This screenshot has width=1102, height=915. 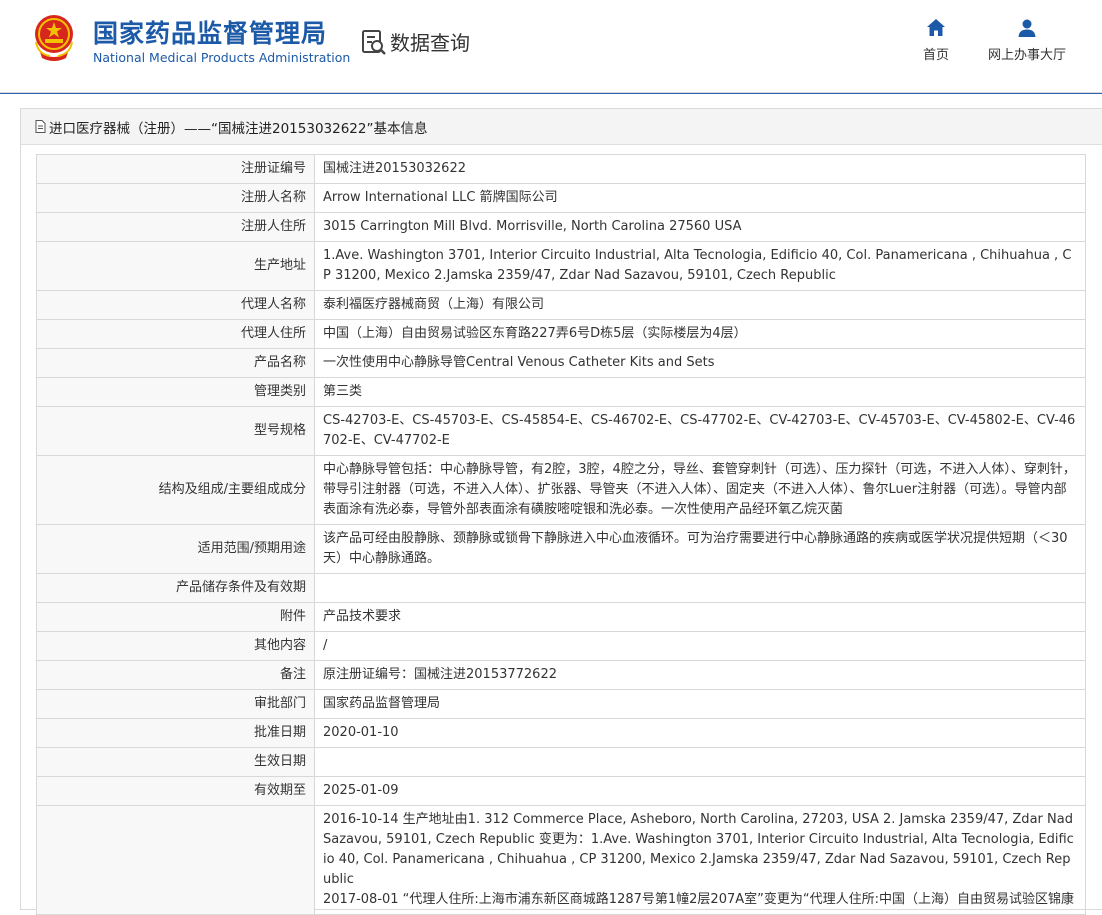 I want to click on table-row: 批准日期 2020-01-10, so click(x=561, y=733).